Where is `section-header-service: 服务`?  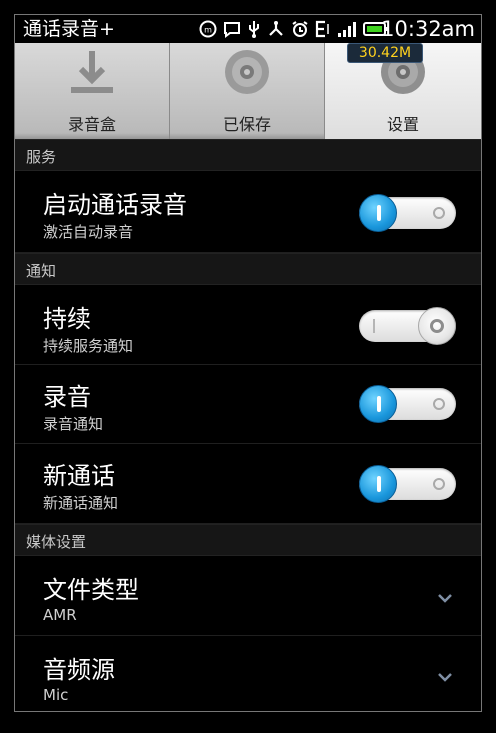
section-header-service: 服务 is located at coordinates (248, 155).